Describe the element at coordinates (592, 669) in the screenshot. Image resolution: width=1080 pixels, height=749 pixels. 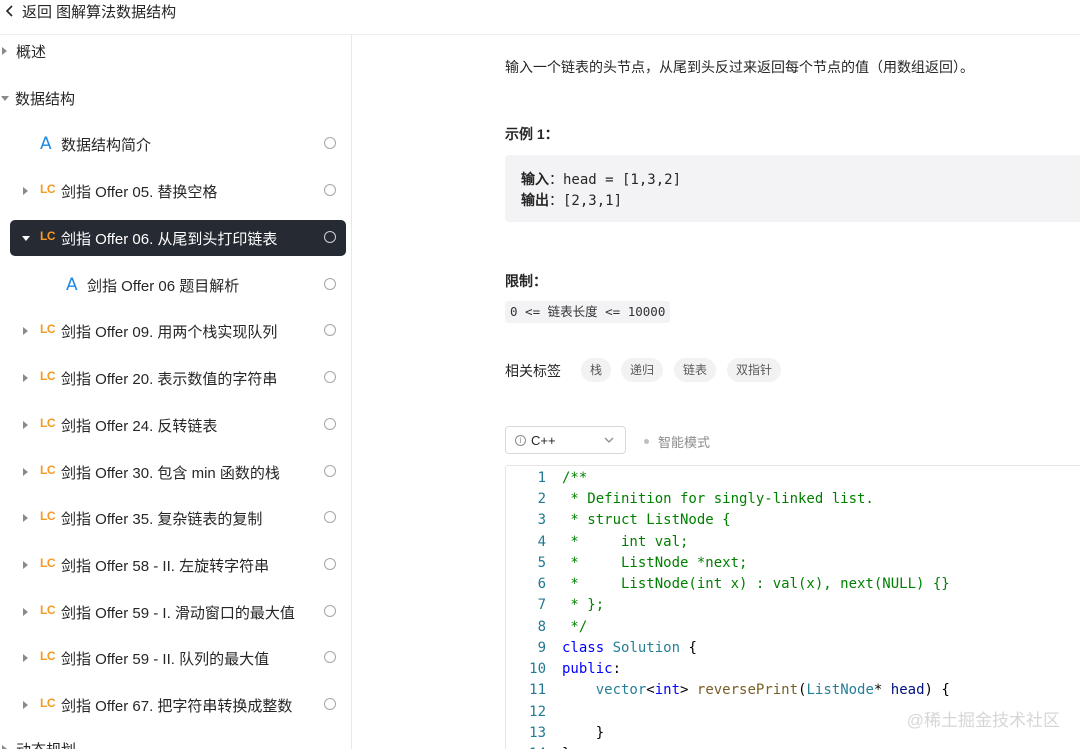
I see `code-line: public:` at that location.